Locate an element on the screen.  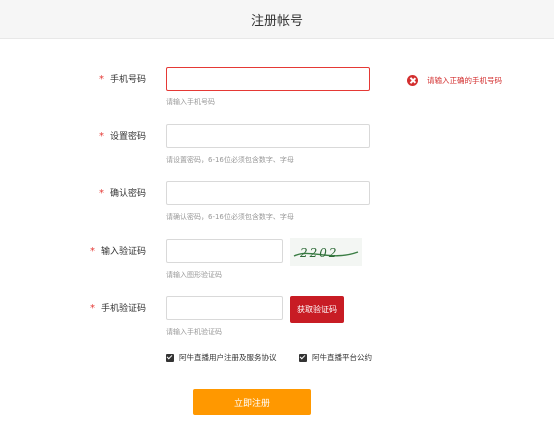
confirm-label: 确认密码 is located at coordinates (127, 194).